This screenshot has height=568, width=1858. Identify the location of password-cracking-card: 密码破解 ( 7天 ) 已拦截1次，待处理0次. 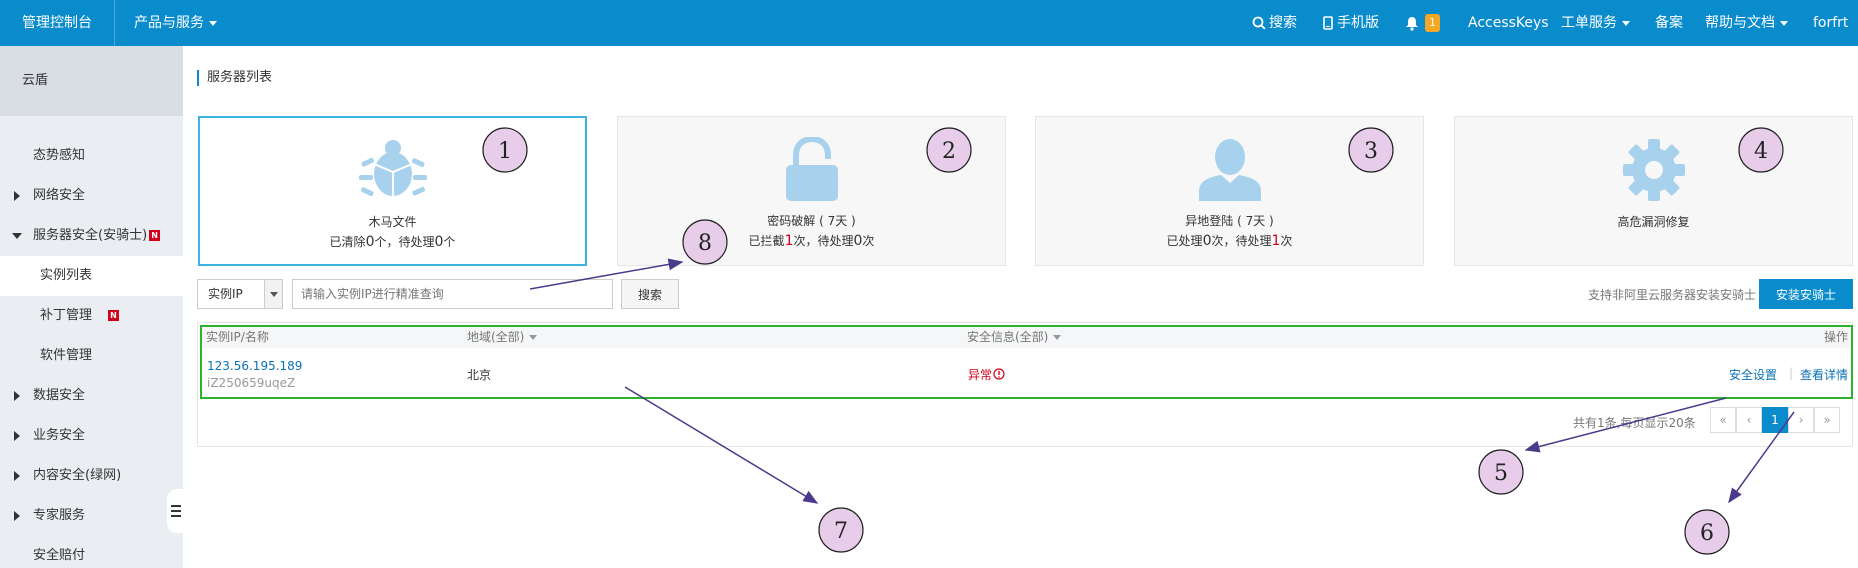
(811, 191).